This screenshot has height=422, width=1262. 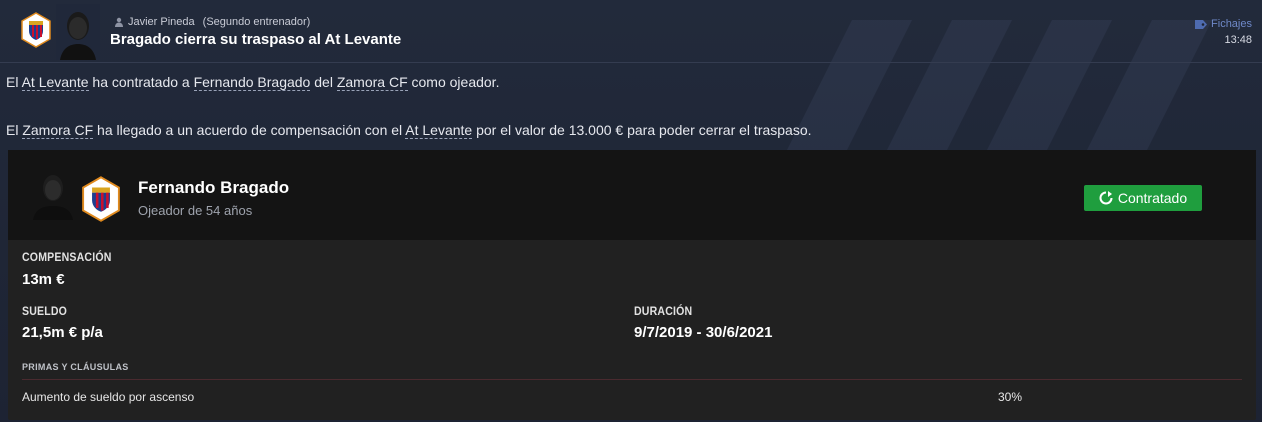 I want to click on refresh-icon, so click(x=1106, y=198).